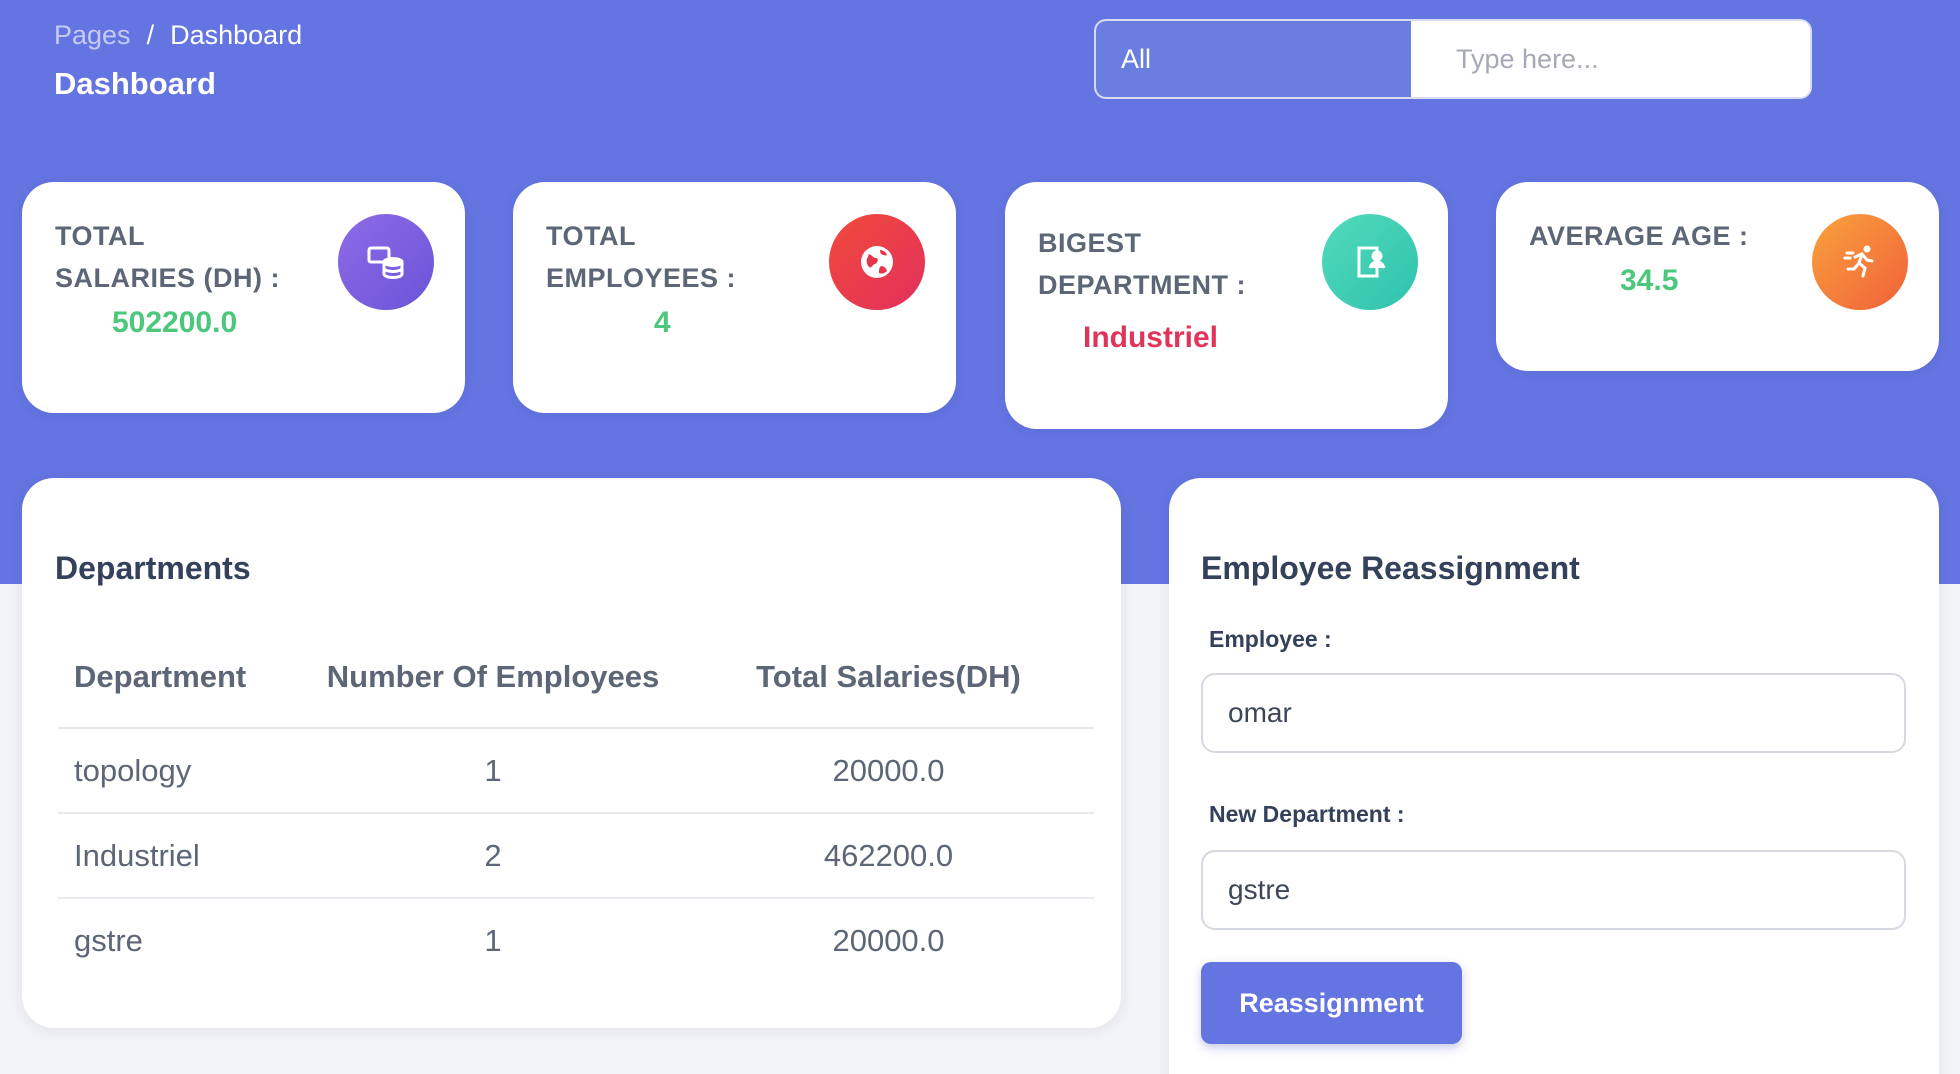 The image size is (1960, 1074). What do you see at coordinates (135, 83) in the screenshot?
I see `page-title: Dashboard` at bounding box center [135, 83].